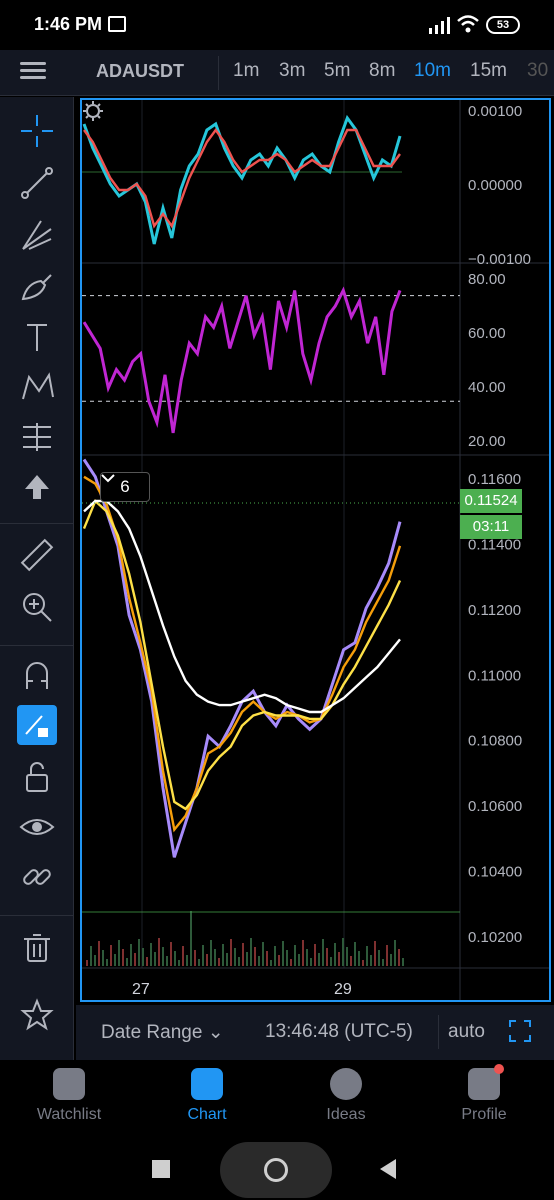 Image resolution: width=554 pixels, height=1200 pixels. What do you see at coordinates (537, 71) in the screenshot?
I see `interval-button: 30` at bounding box center [537, 71].